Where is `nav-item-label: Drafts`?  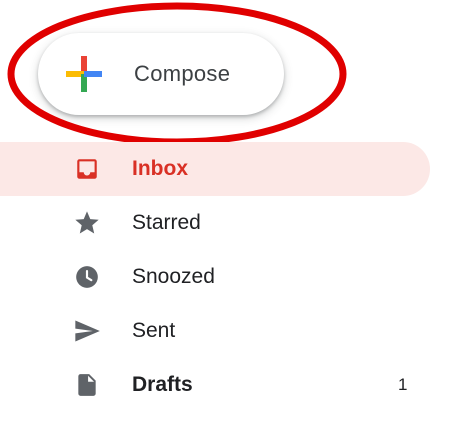
nav-item-label: Drafts is located at coordinates (162, 384).